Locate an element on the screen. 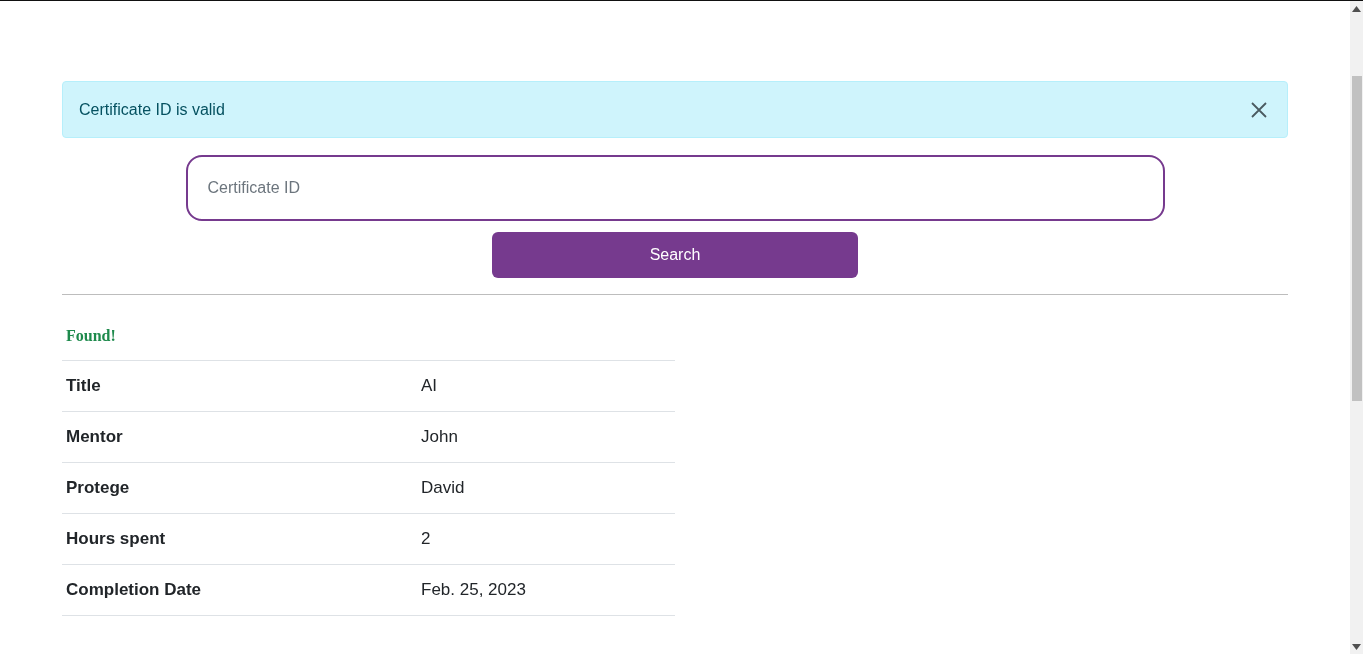  scrollbar is located at coordinates (1356, 327).